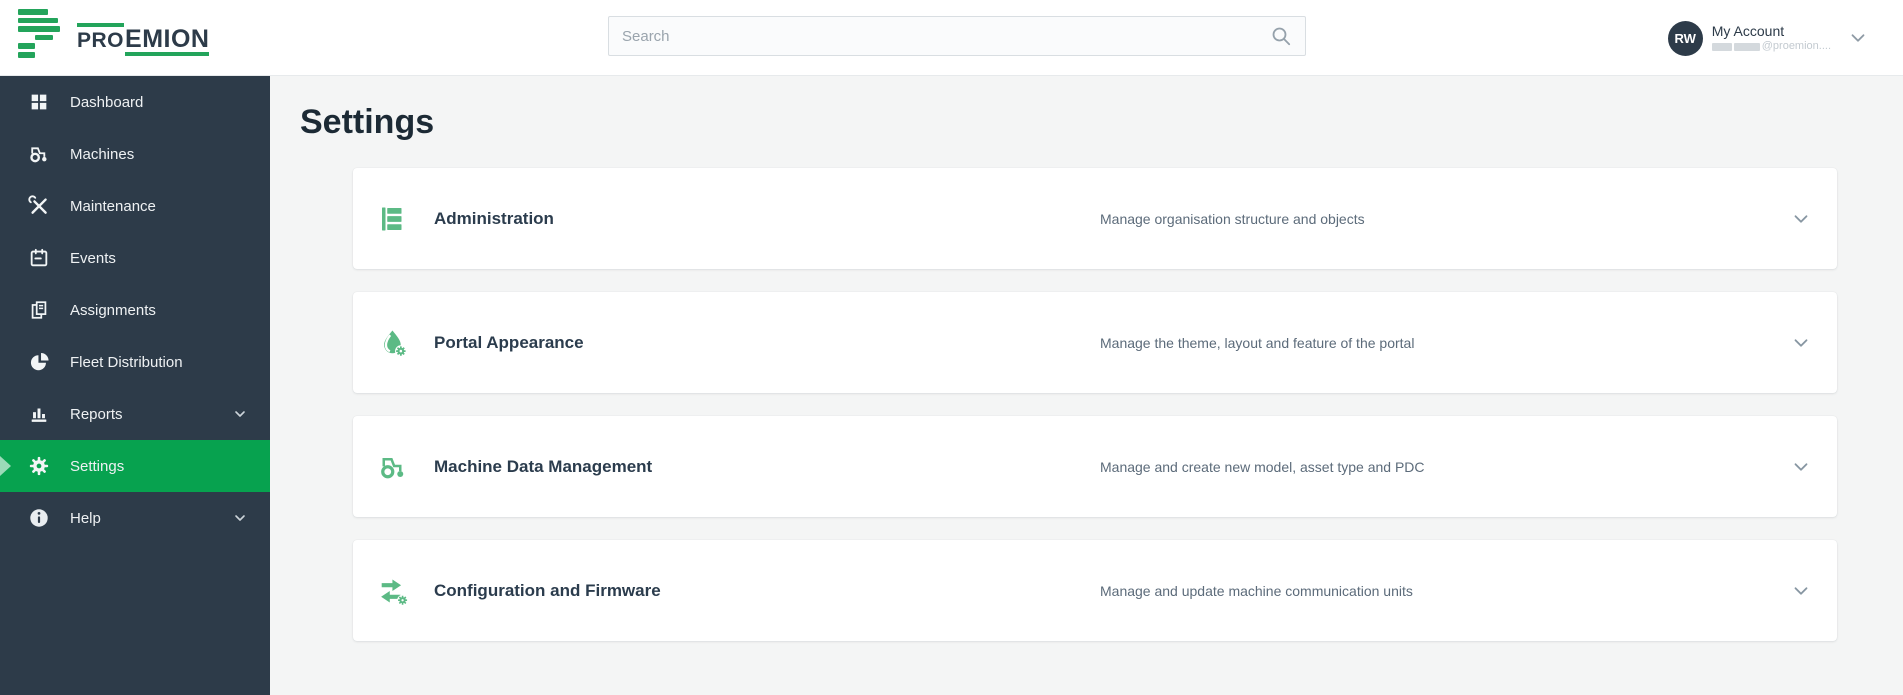  I want to click on sidebar-item-label: Dashboard, so click(107, 102).